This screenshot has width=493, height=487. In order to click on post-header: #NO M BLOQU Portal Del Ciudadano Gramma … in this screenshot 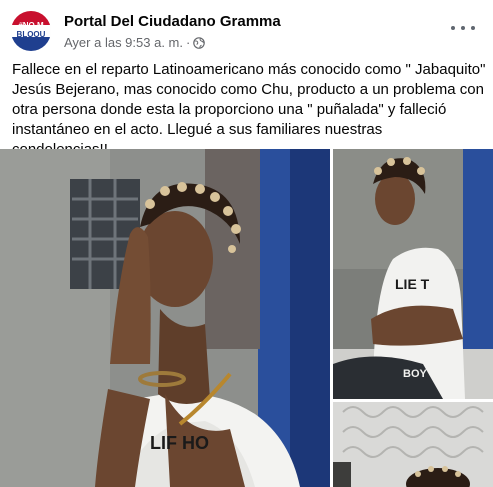, I will do `click(246, 30)`.